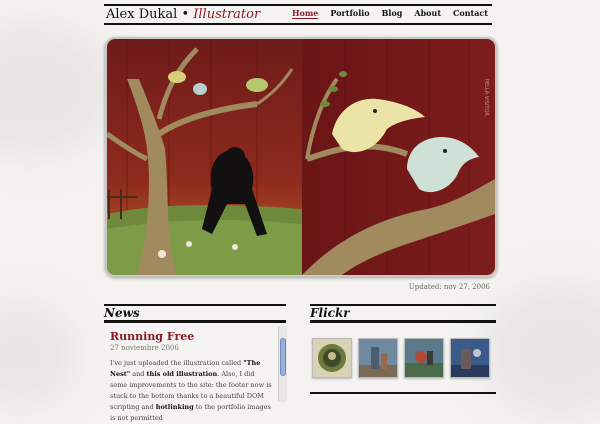 The image size is (600, 424). Describe the element at coordinates (305, 13) in the screenshot. I see `nav-home: Home` at that location.